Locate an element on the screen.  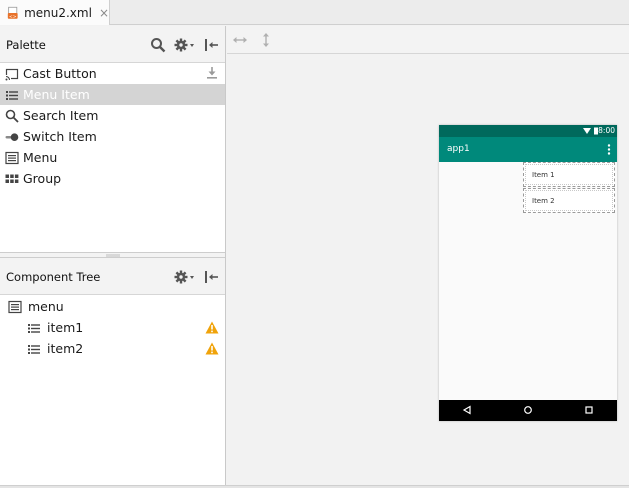
overflow-menu-icon is located at coordinates (609, 149).